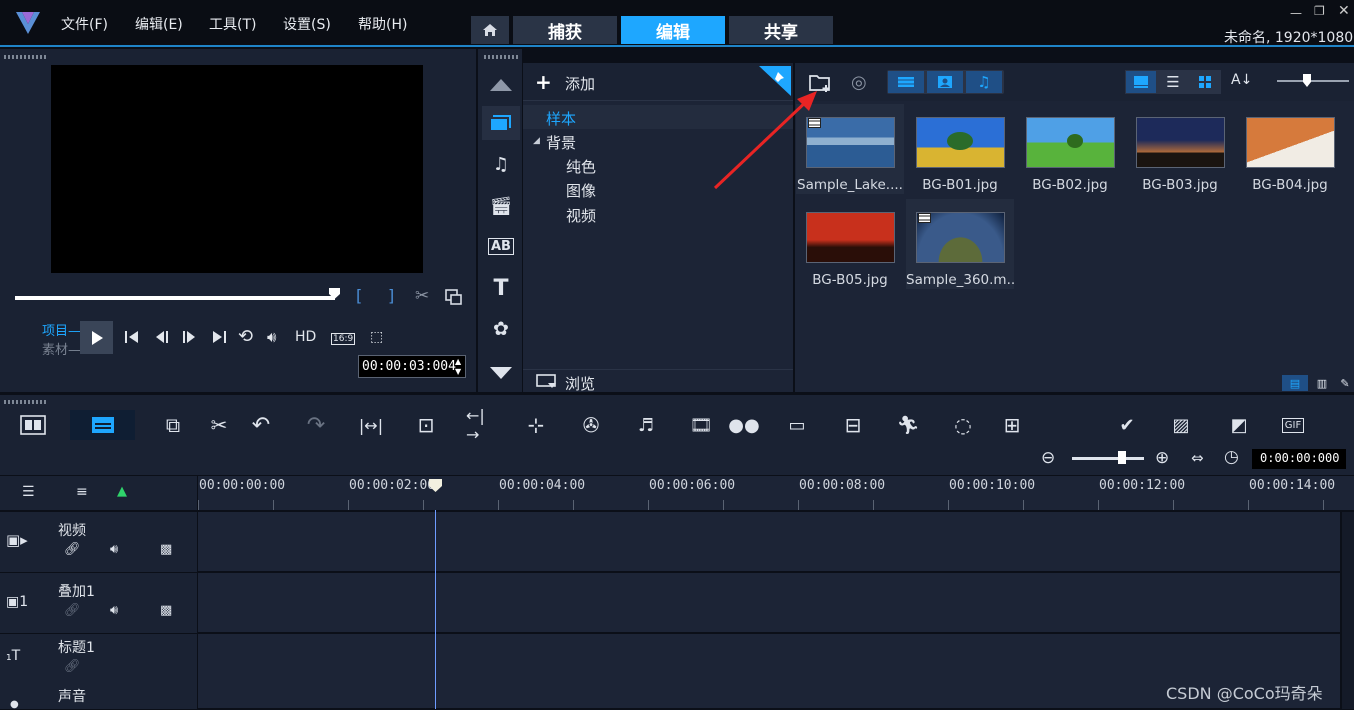  What do you see at coordinates (960, 149) in the screenshot?
I see `thumbnail-item: BG-B01.jpg` at bounding box center [960, 149].